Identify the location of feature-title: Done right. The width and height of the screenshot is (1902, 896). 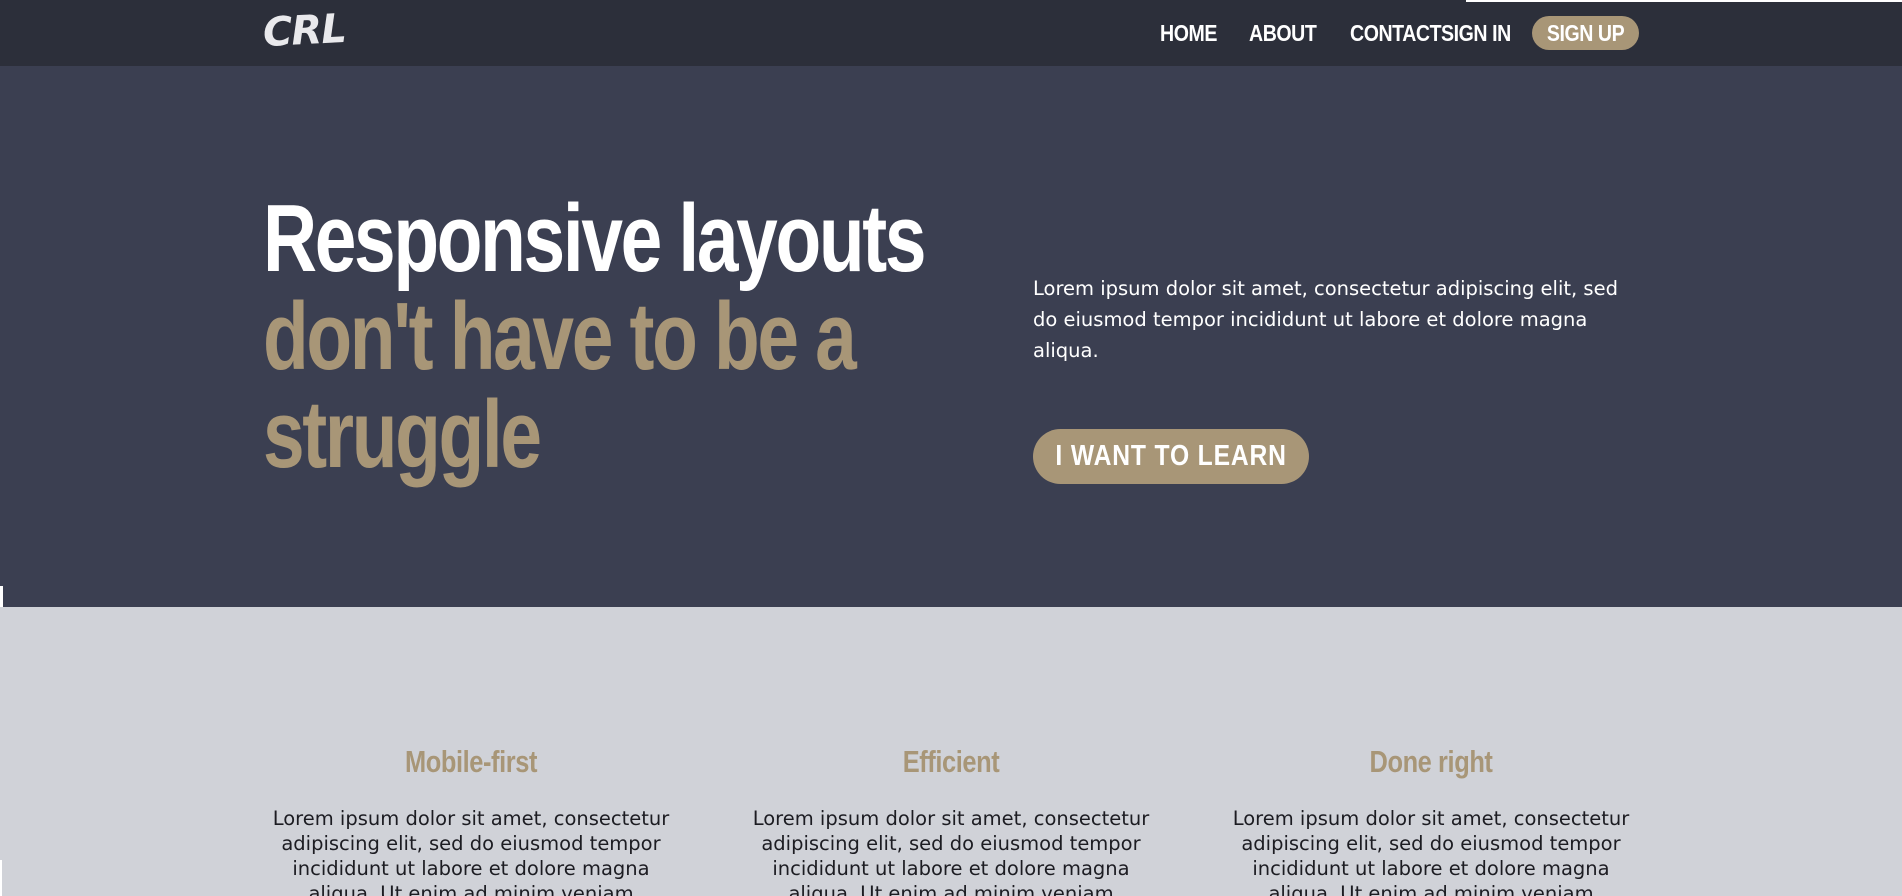
(1431, 761).